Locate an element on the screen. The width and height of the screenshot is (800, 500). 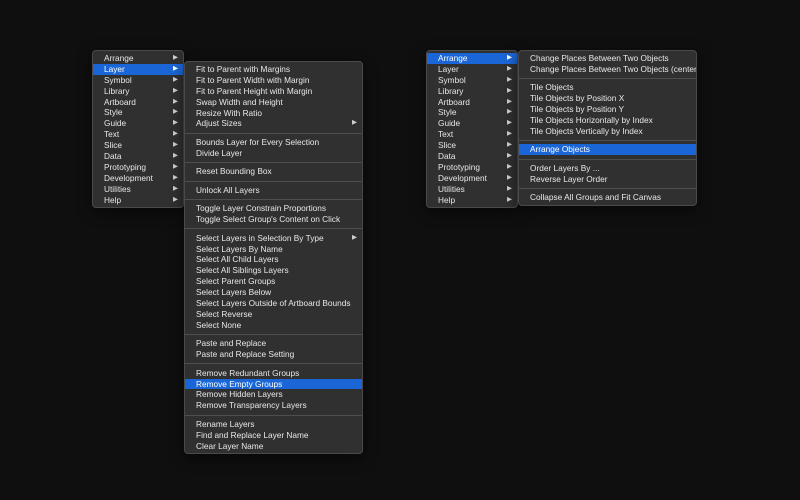
main-menu-left-item-guide: Guide ▶ is located at coordinates (138, 123).